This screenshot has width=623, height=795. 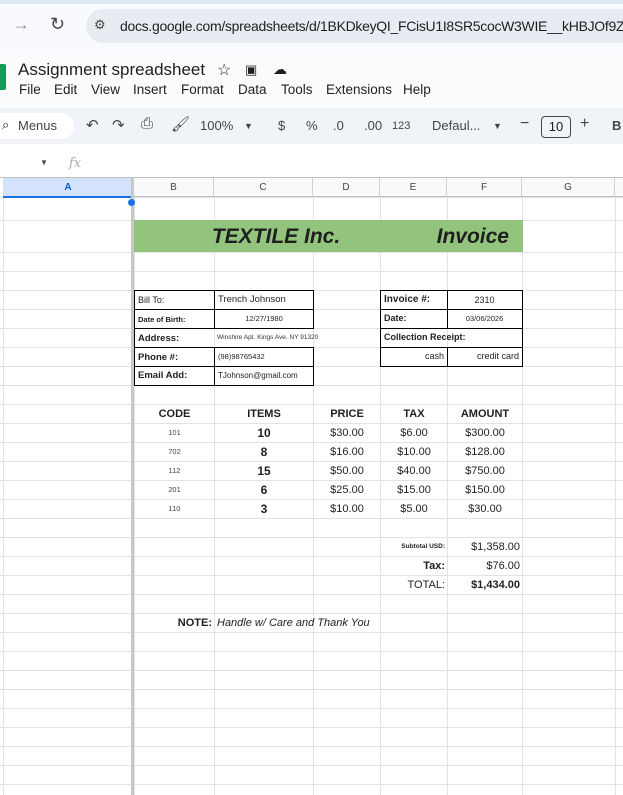 I want to click on percent-button: %, so click(x=312, y=125).